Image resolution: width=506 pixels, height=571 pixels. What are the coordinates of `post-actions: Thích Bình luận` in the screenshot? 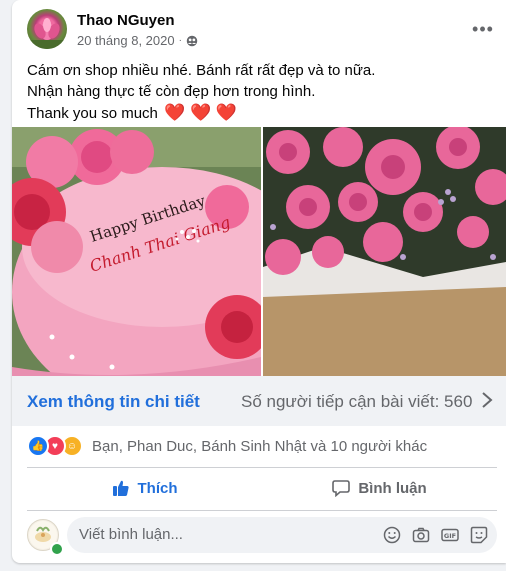 It's located at (262, 488).